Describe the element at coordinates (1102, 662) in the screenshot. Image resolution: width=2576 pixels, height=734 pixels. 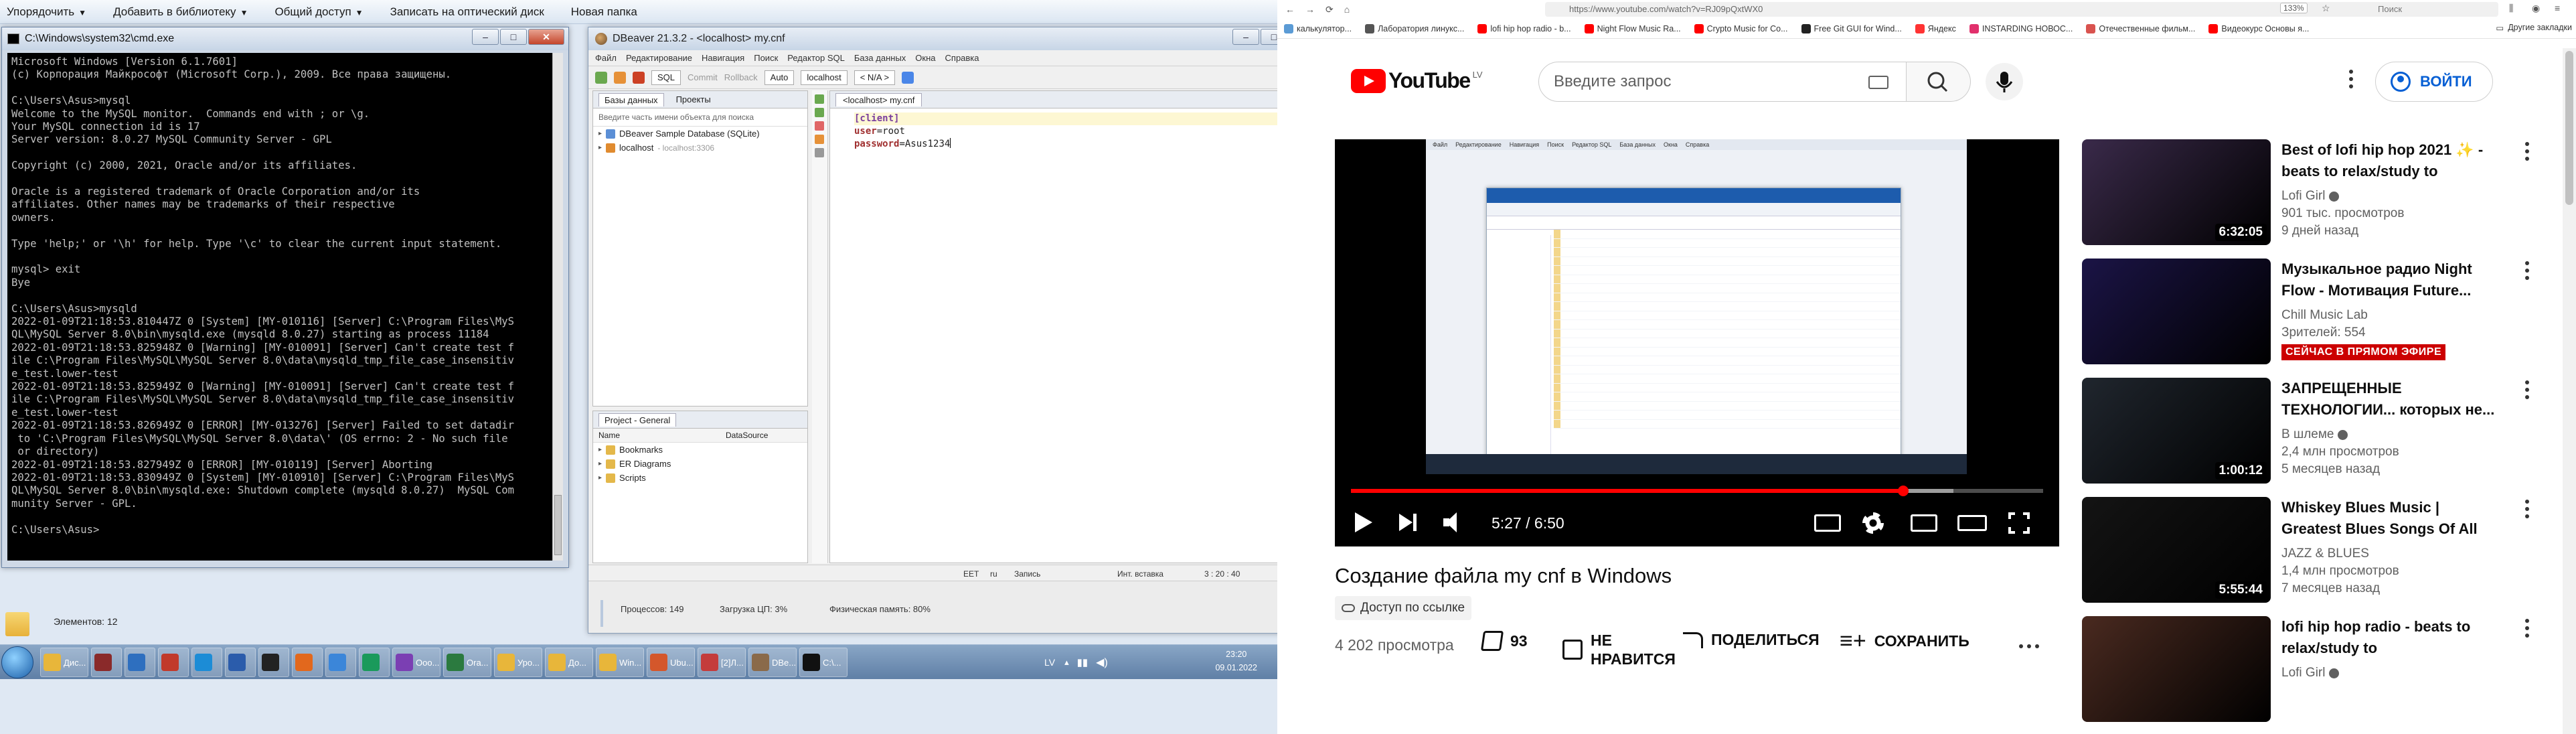
I see `volume-icon: ◀)` at that location.